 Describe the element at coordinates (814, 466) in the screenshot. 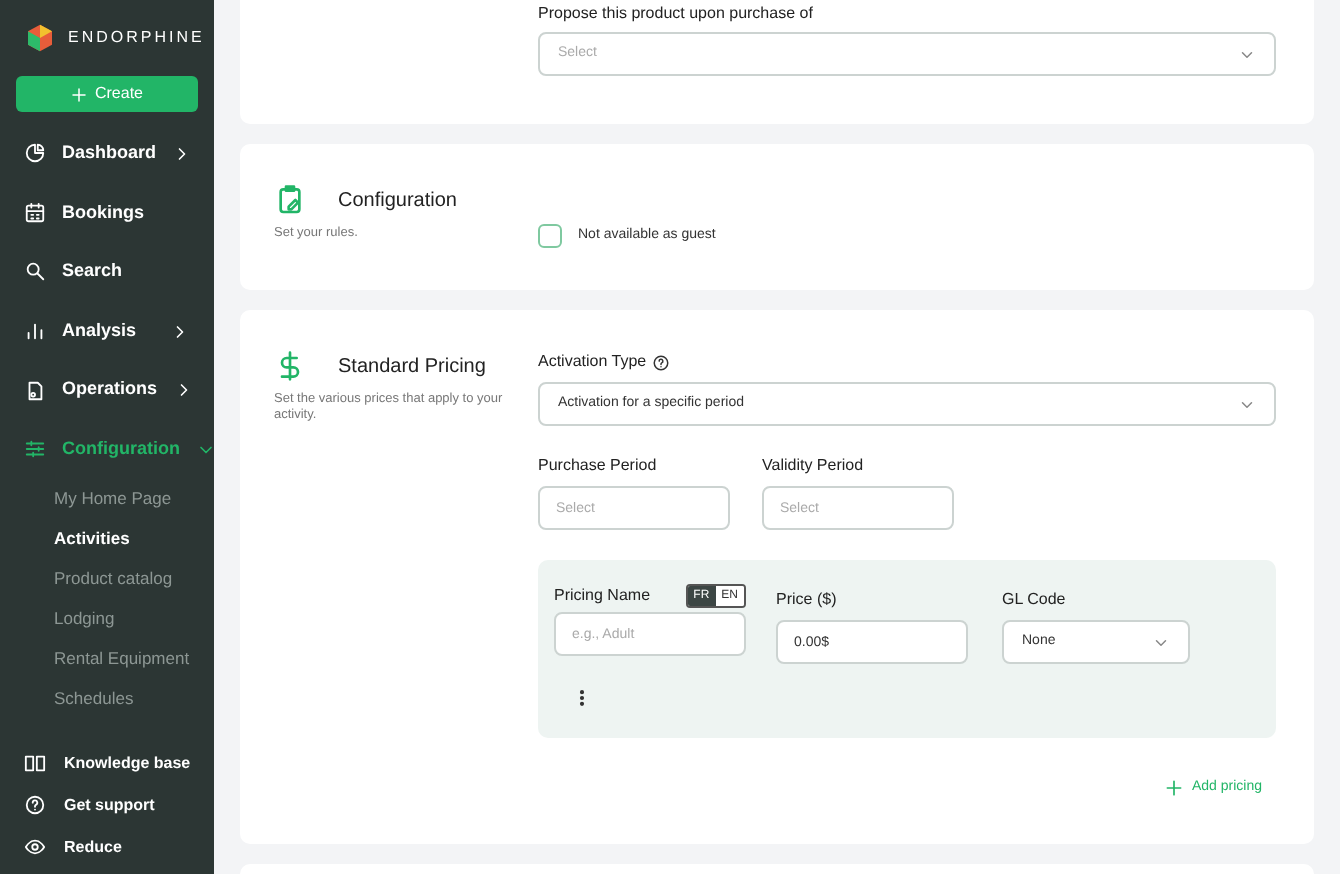

I see `field-label: Validity Period` at that location.